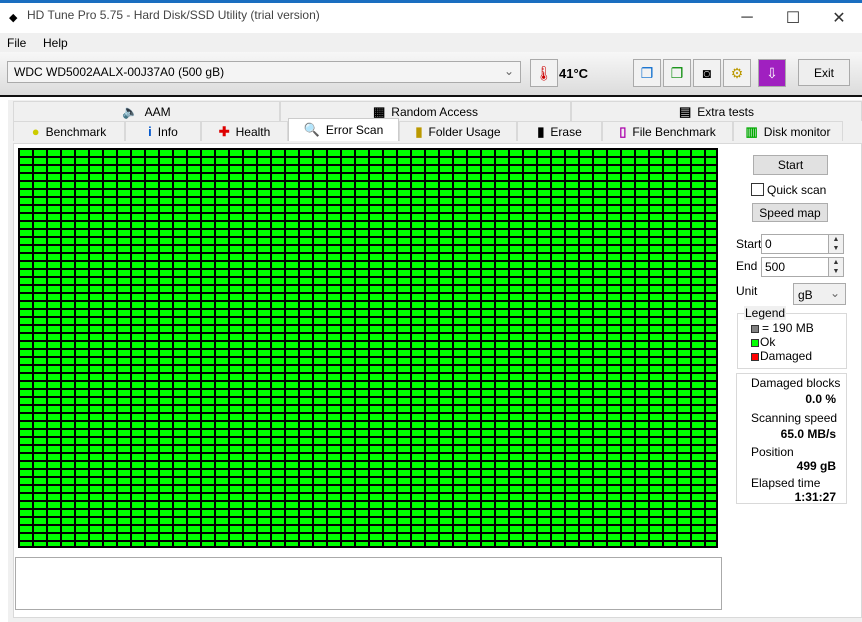 This screenshot has height=622, width=862. I want to click on tab-aam: 🔈 AAM, so click(146, 111).